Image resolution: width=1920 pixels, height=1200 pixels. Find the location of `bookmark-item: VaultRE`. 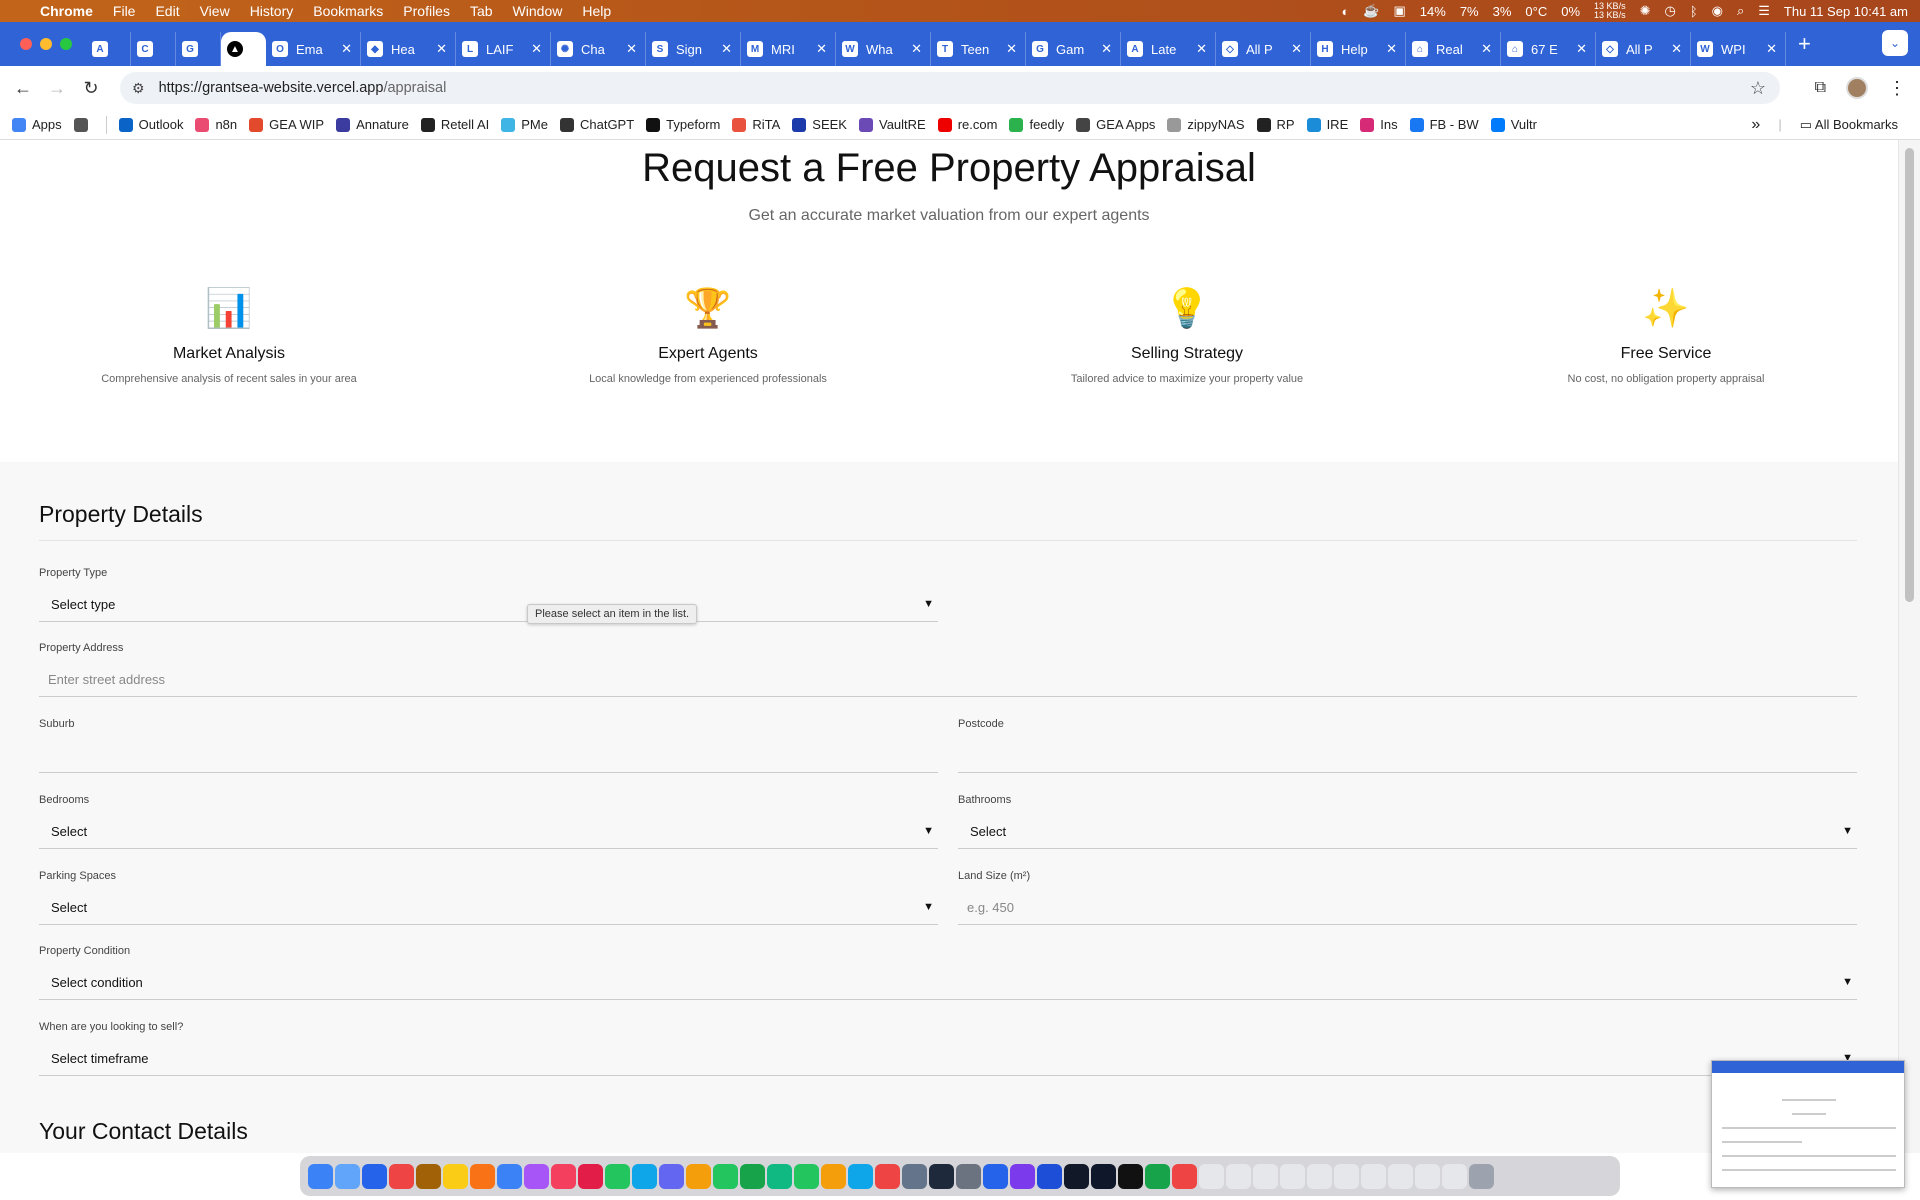

bookmark-item: VaultRE is located at coordinates (892, 124).